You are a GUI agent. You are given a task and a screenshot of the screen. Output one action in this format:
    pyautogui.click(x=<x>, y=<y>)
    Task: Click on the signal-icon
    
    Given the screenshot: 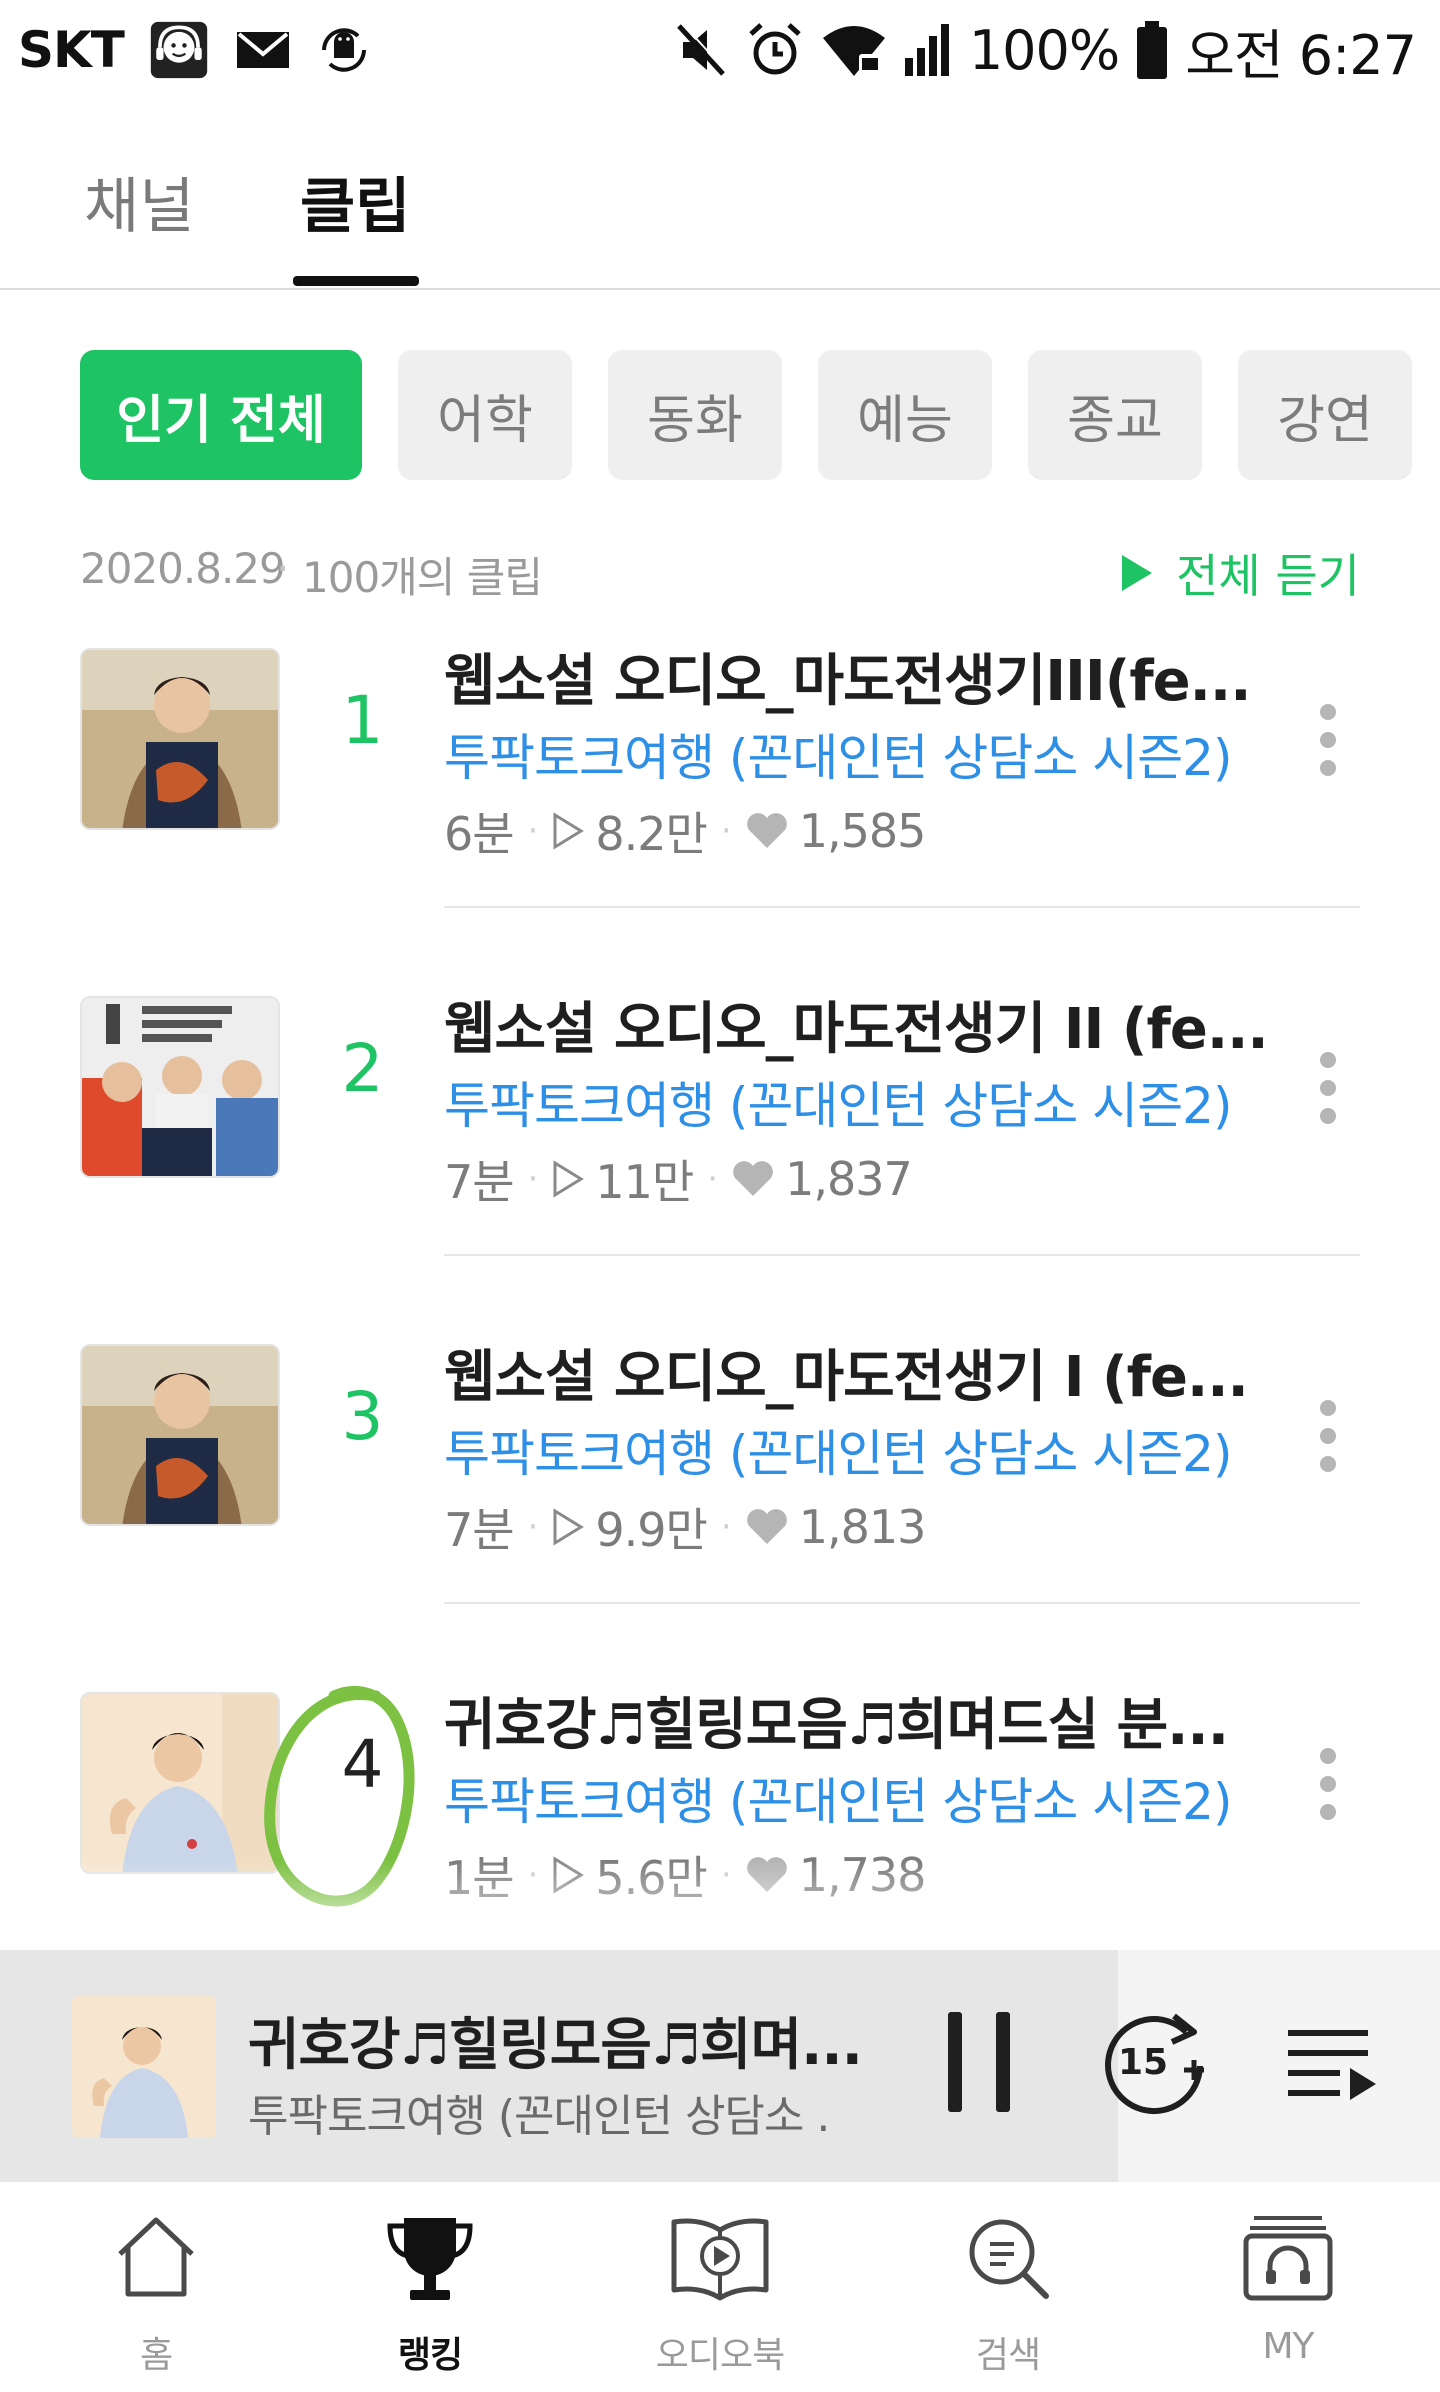 What is the action you would take?
    pyautogui.click(x=926, y=50)
    